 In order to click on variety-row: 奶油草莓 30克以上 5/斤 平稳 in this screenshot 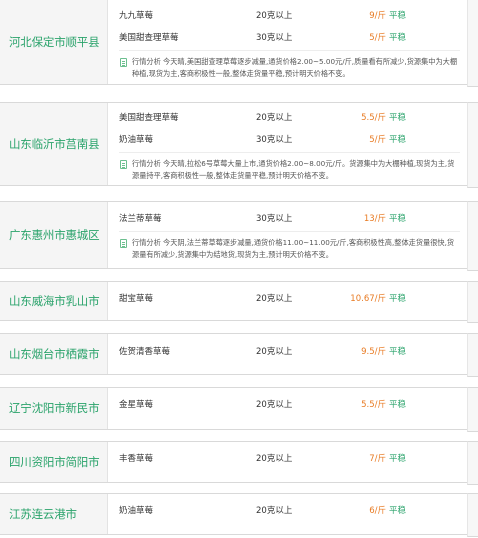, I will do `click(288, 140)`.